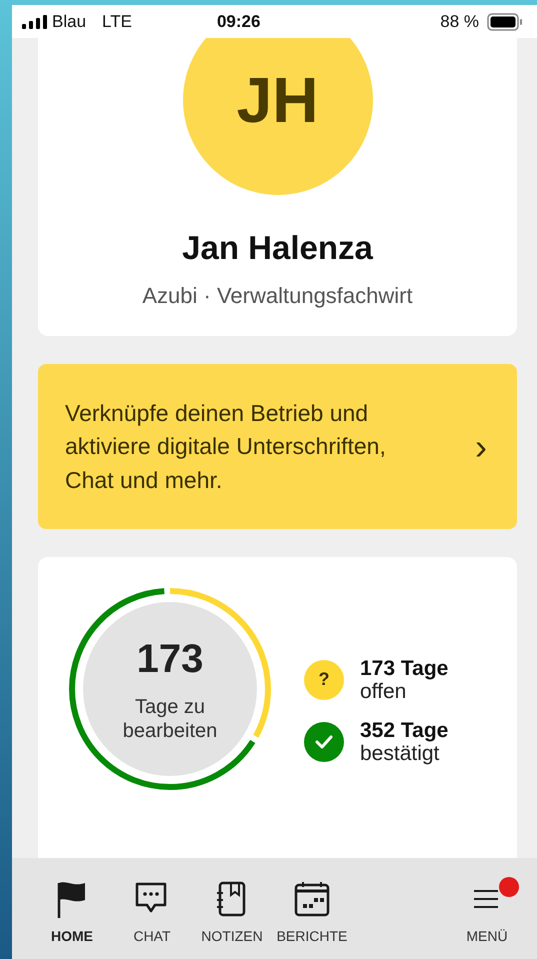 The height and width of the screenshot is (959, 537). Describe the element at coordinates (487, 913) in the screenshot. I see `nav-tab: MENÜ` at that location.